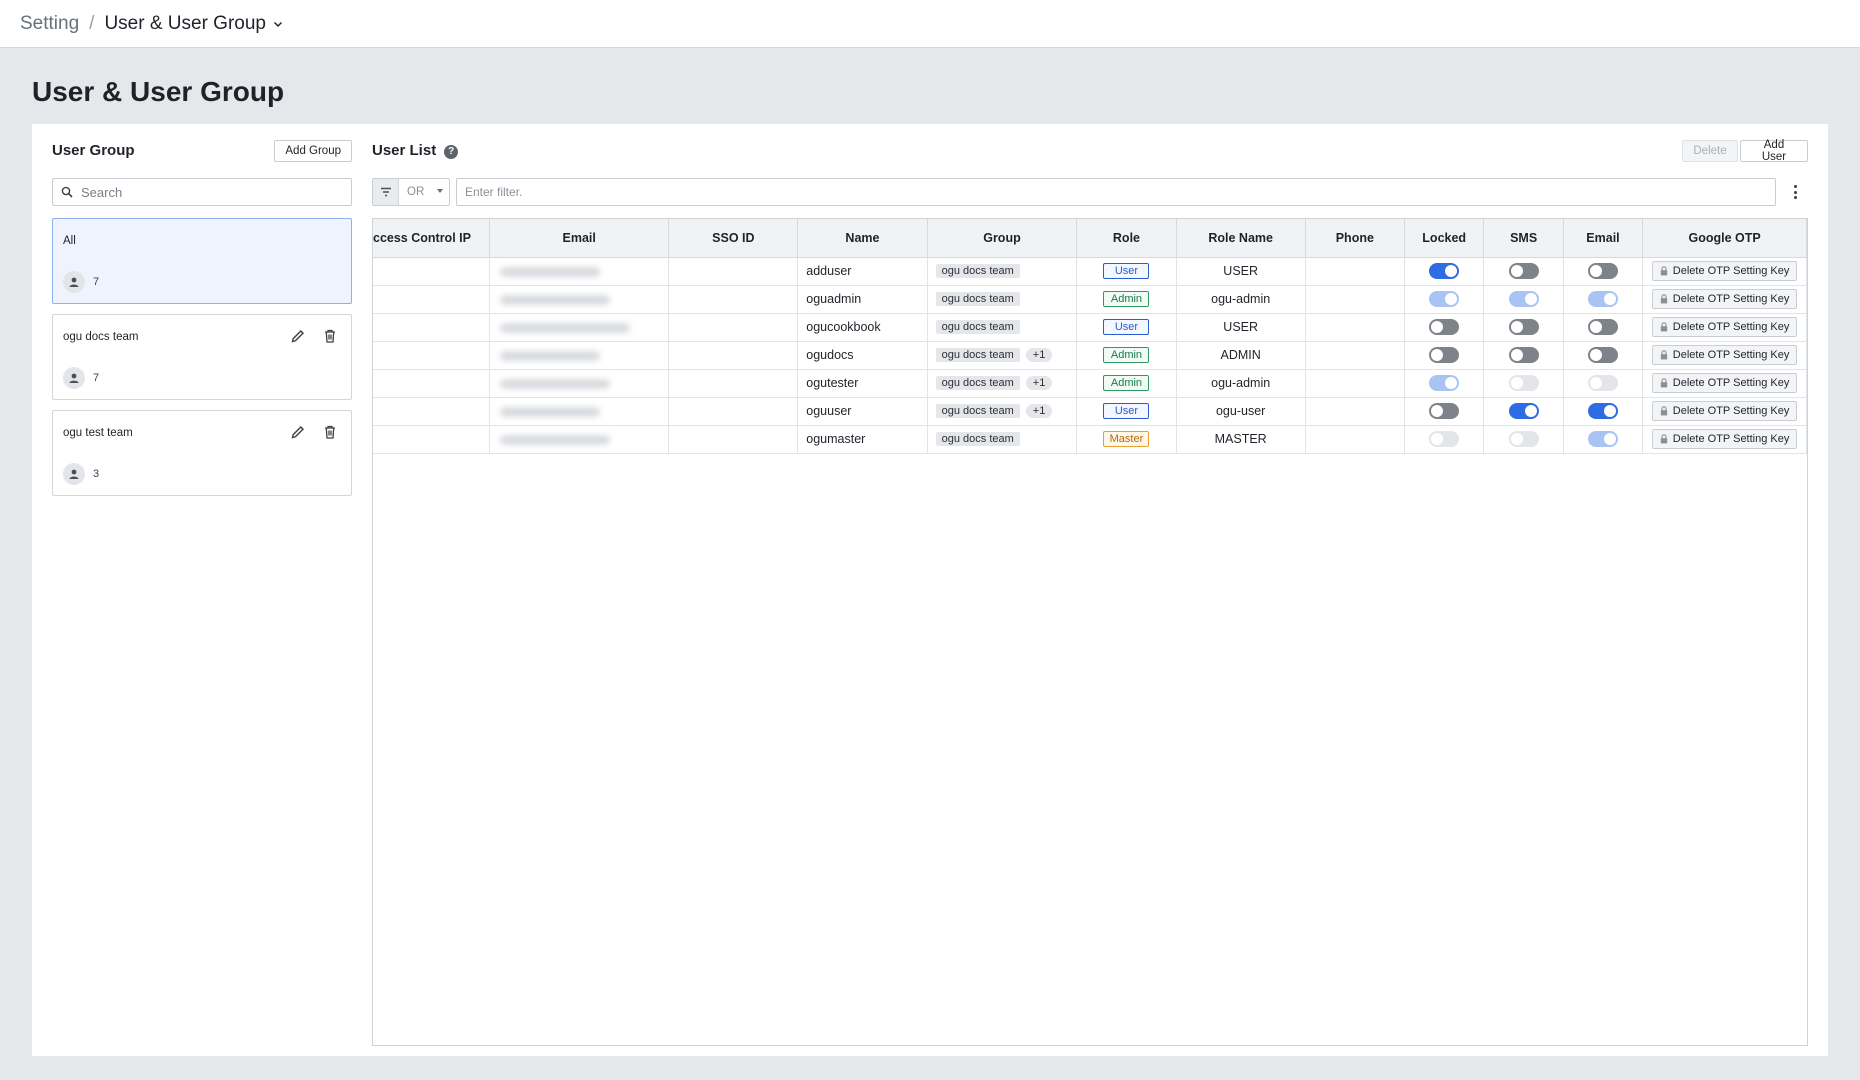 The width and height of the screenshot is (1860, 1080). Describe the element at coordinates (313, 151) in the screenshot. I see `add-group-button: Add Group` at that location.